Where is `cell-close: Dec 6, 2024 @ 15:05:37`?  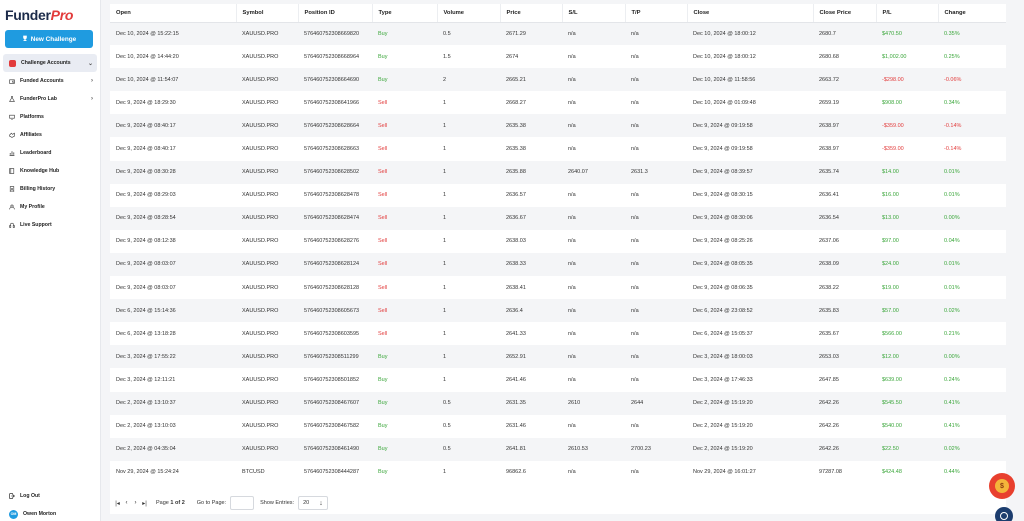
cell-close: Dec 6, 2024 @ 15:05:37 is located at coordinates (750, 334).